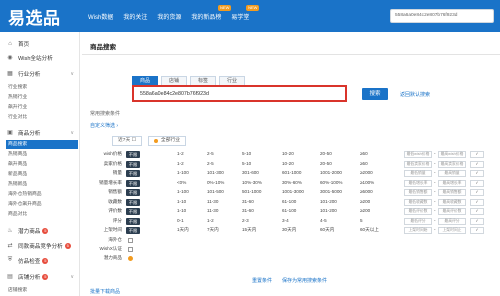 The image size is (500, 296). What do you see at coordinates (288, 153) in the screenshot?
I see `filter-option: 10-20` at bounding box center [288, 153].